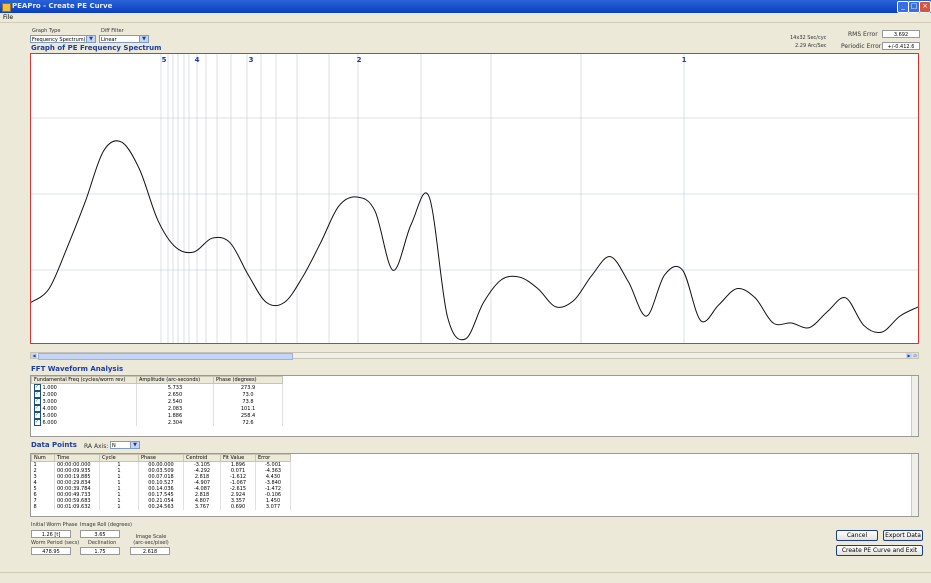 The image size is (931, 583). What do you see at coordinates (248, 394) in the screenshot?
I see `fft-cell-phase: 73.0` at bounding box center [248, 394].